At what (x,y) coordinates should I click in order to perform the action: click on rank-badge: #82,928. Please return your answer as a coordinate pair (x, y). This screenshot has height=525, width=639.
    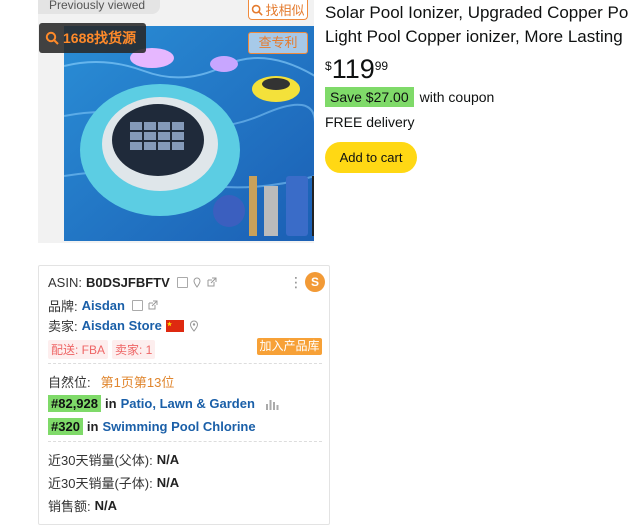
    Looking at the image, I should click on (74, 403).